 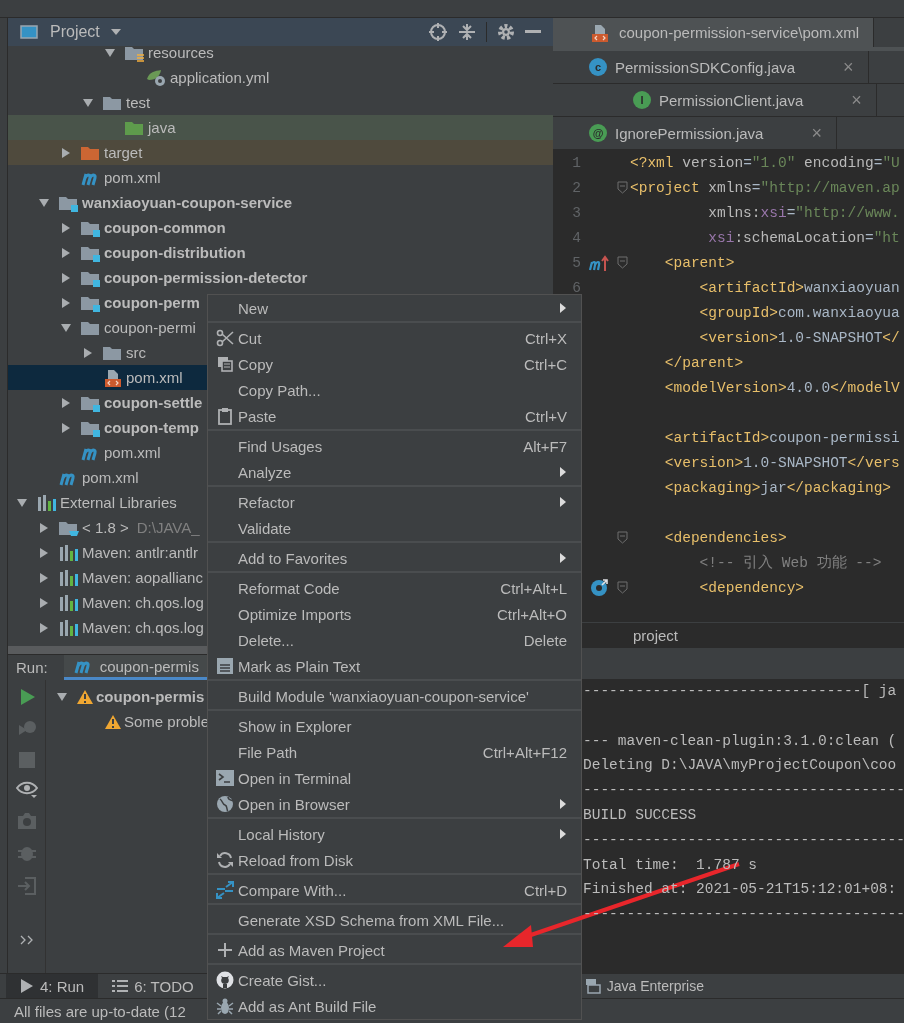 What do you see at coordinates (168, 527) in the screenshot?
I see `path-label: D:\JAVA_` at bounding box center [168, 527].